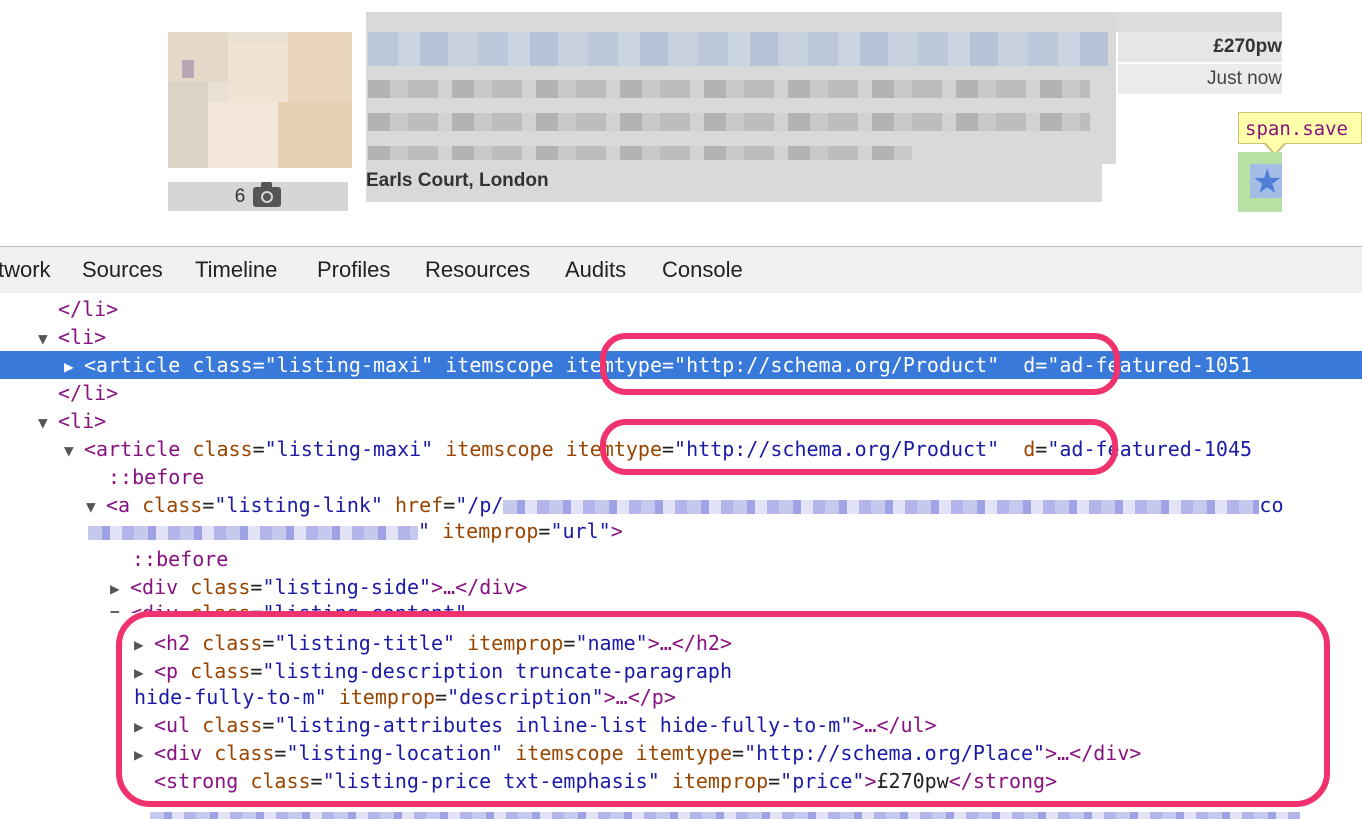 The height and width of the screenshot is (819, 1362). What do you see at coordinates (725, 815) in the screenshot?
I see `blurred-text` at bounding box center [725, 815].